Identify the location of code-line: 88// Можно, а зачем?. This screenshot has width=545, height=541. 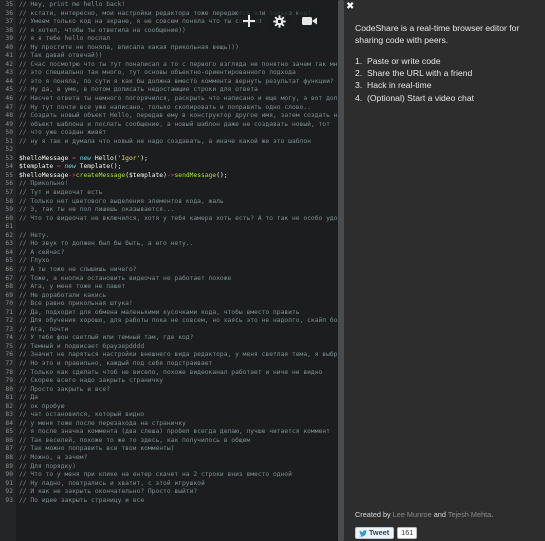
(172, 458).